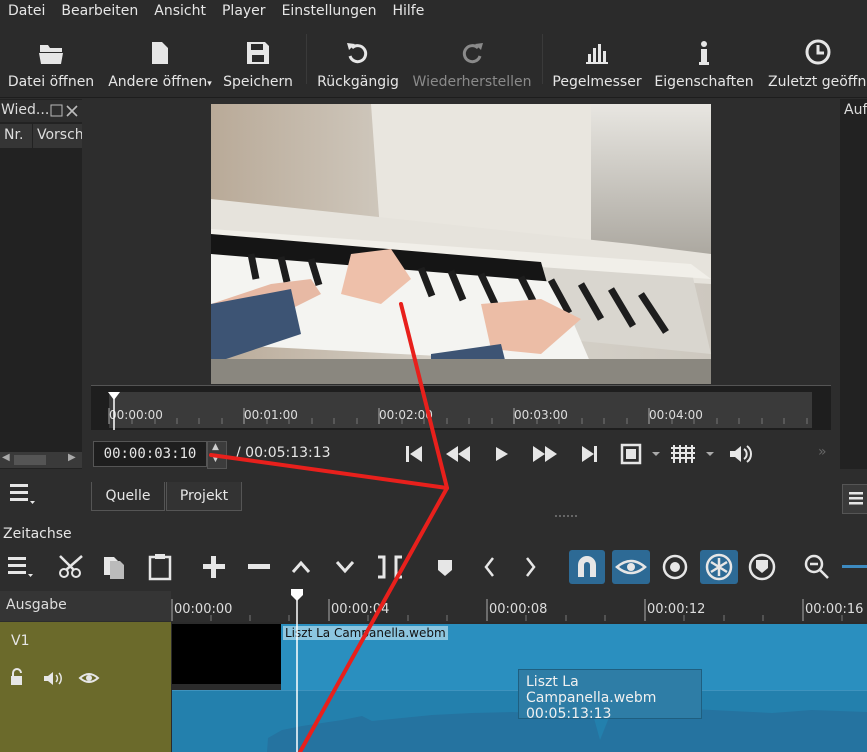 This screenshot has width=867, height=752. What do you see at coordinates (542, 59) in the screenshot?
I see `toolbar-separator` at bounding box center [542, 59].